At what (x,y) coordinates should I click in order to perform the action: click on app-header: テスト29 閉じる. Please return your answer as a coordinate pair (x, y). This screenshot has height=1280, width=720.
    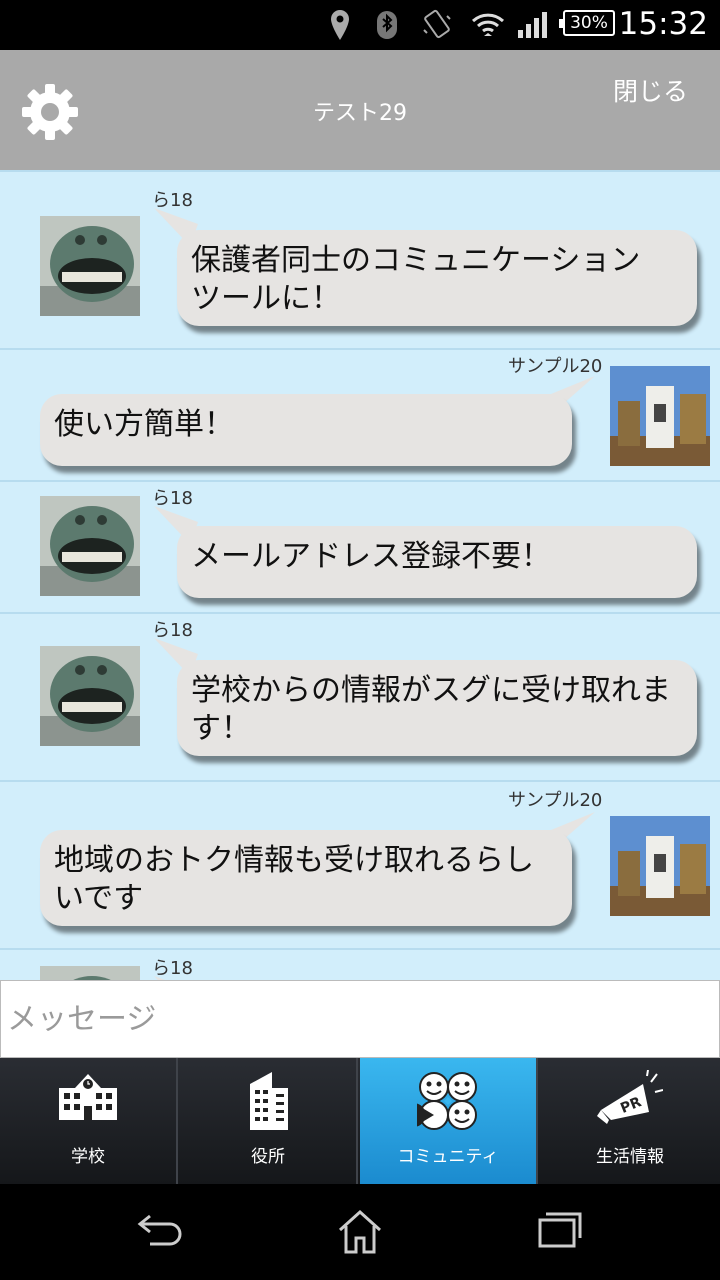
    Looking at the image, I should click on (360, 110).